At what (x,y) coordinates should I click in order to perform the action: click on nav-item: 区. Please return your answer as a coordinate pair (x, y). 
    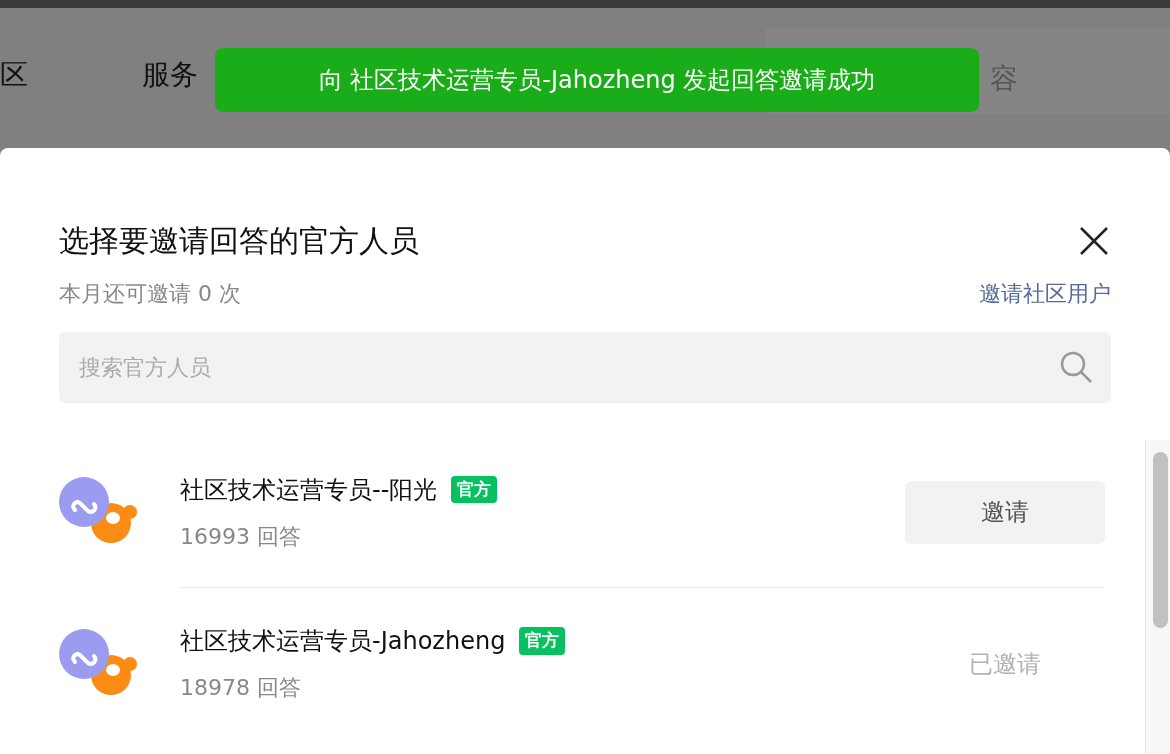
    Looking at the image, I should click on (14, 75).